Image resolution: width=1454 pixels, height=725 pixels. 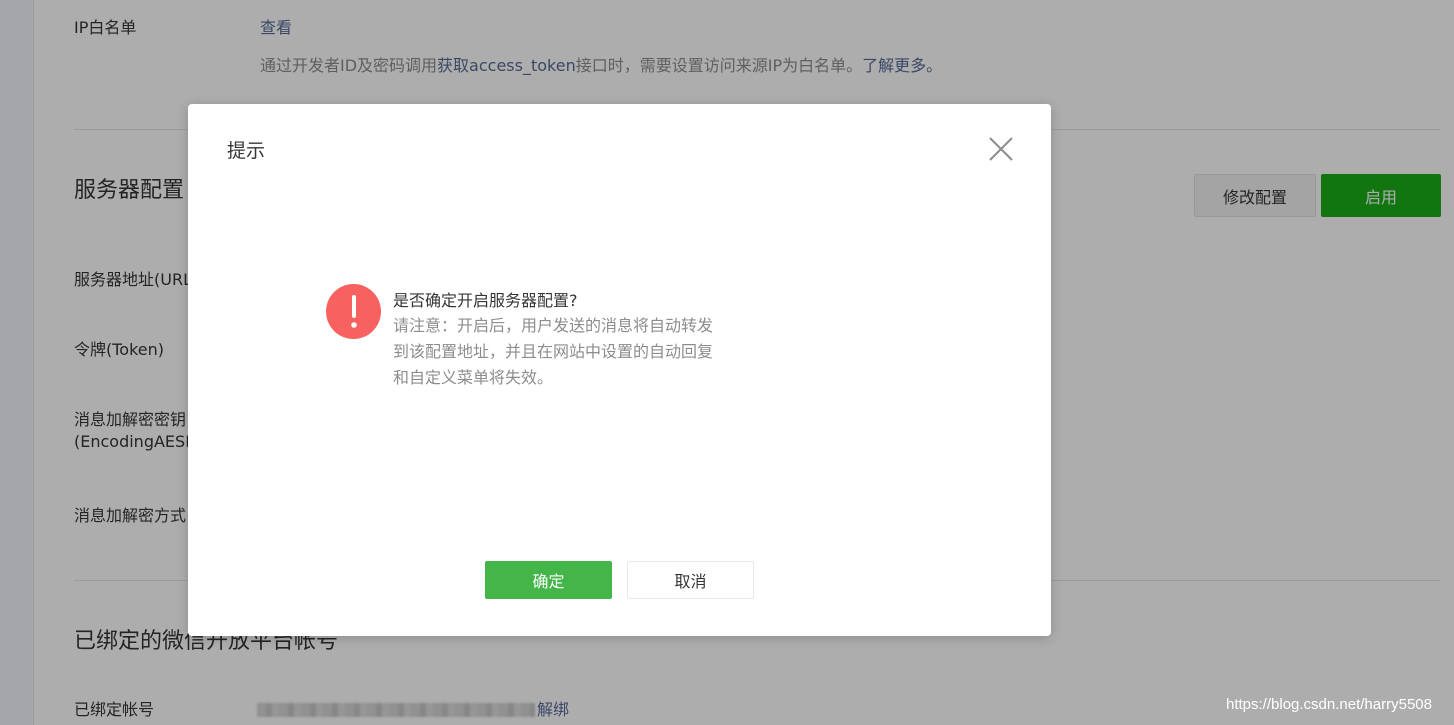 What do you see at coordinates (690, 580) in the screenshot?
I see `cancel-button: 取消` at bounding box center [690, 580].